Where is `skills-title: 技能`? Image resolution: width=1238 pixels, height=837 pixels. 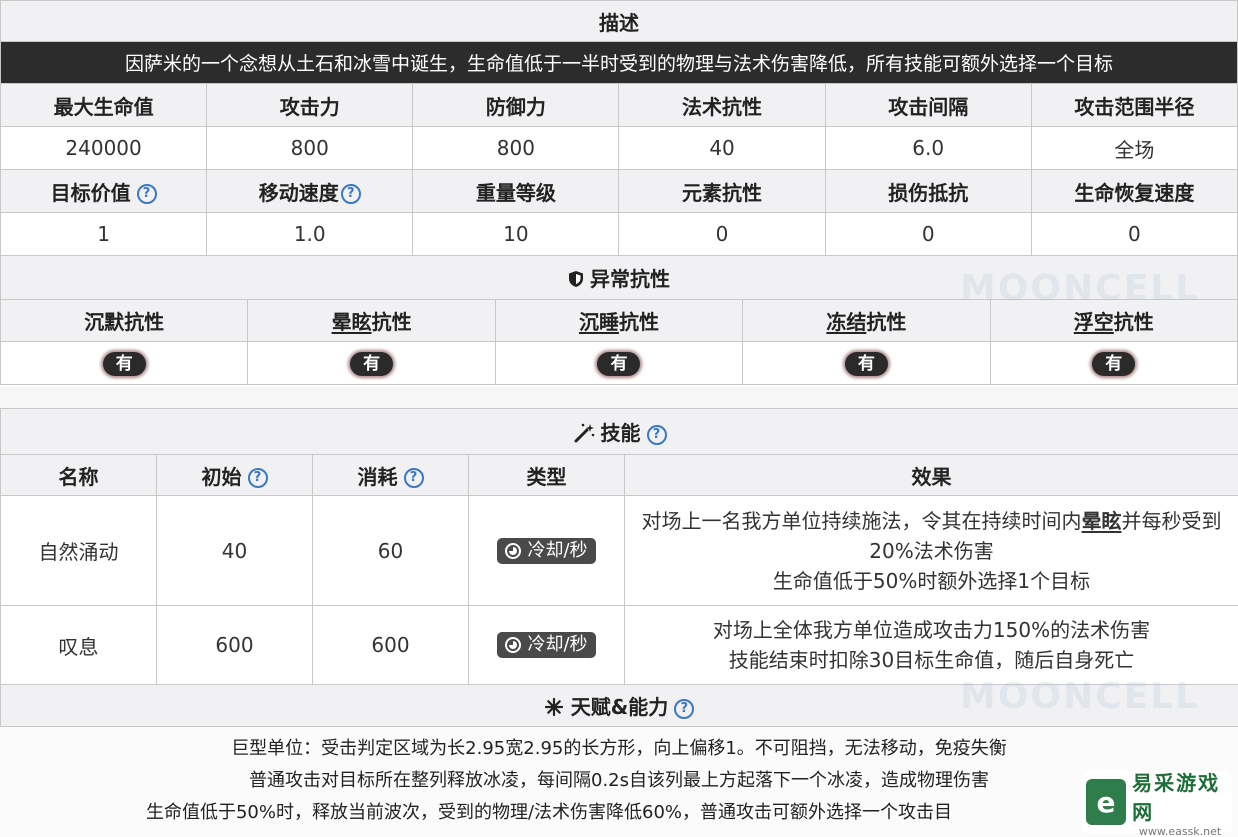
skills-title: 技能 is located at coordinates (620, 433).